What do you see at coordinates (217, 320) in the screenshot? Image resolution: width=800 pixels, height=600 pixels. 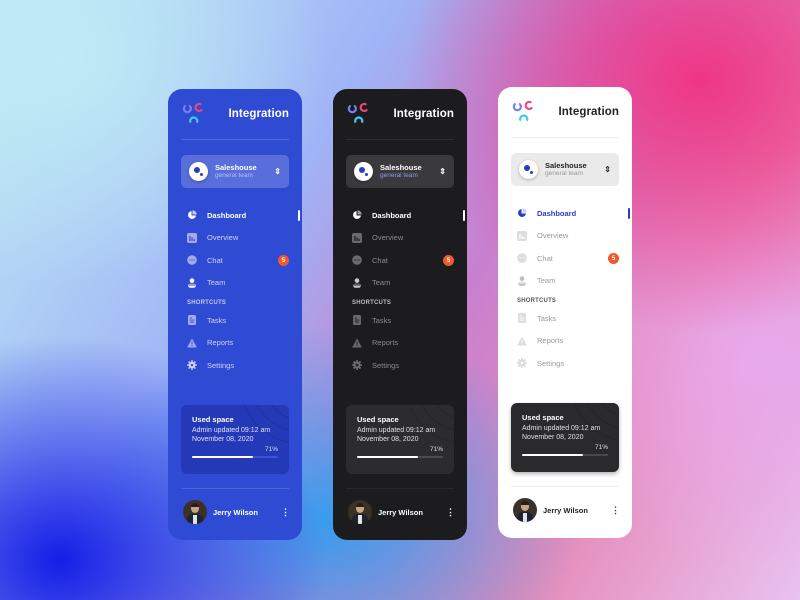 I see `nav-label: Tasks` at bounding box center [217, 320].